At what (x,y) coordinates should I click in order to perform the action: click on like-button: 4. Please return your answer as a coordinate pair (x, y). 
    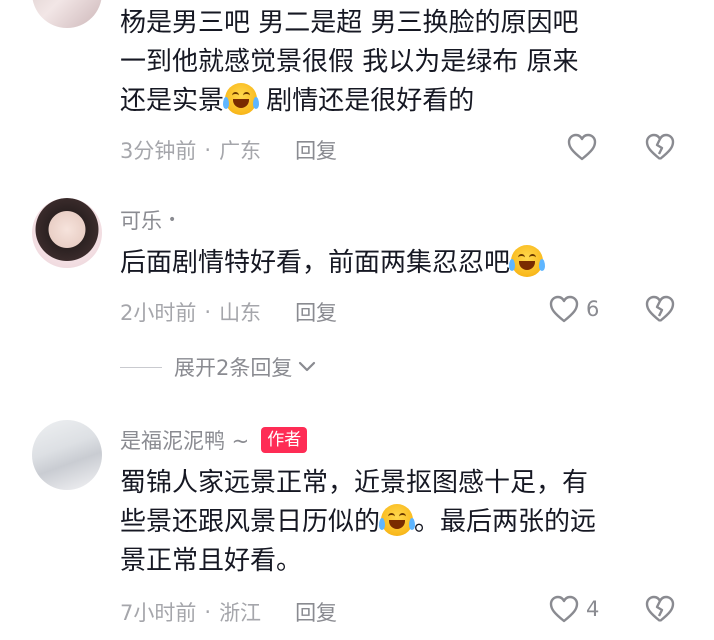
    Looking at the image, I should click on (573, 609).